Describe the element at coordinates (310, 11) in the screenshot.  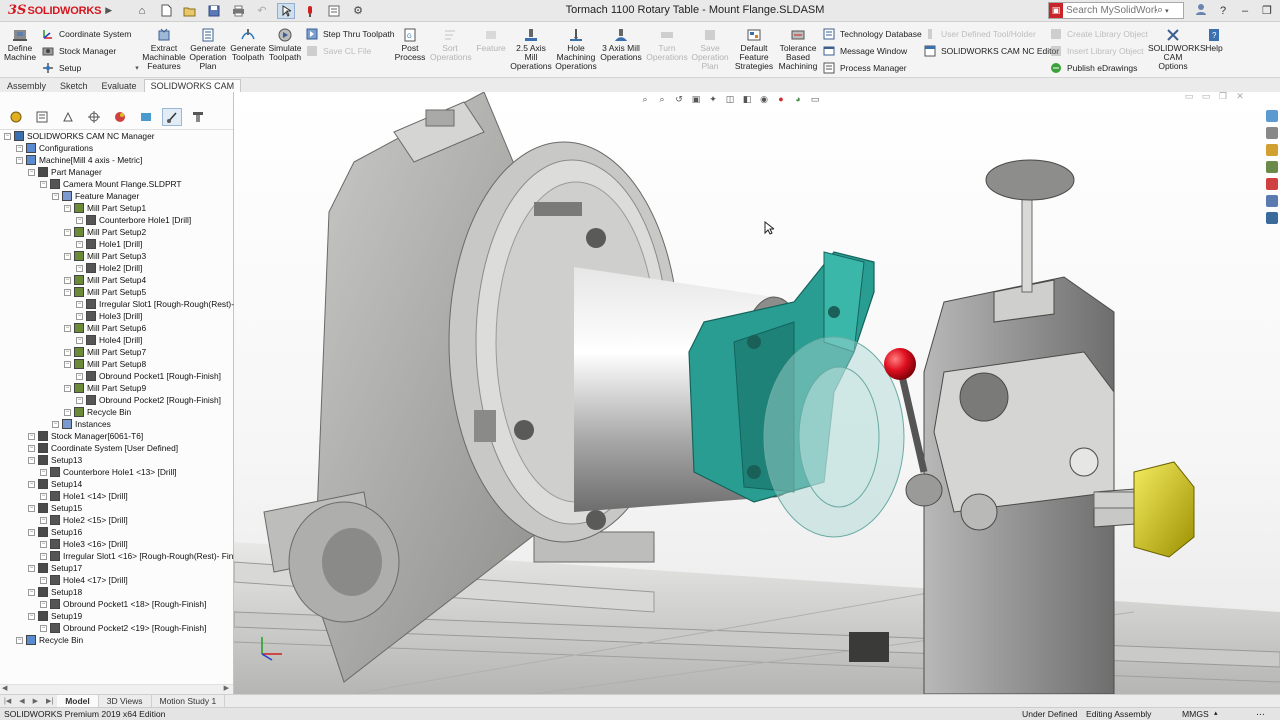
I see `rebuild-icon` at that location.